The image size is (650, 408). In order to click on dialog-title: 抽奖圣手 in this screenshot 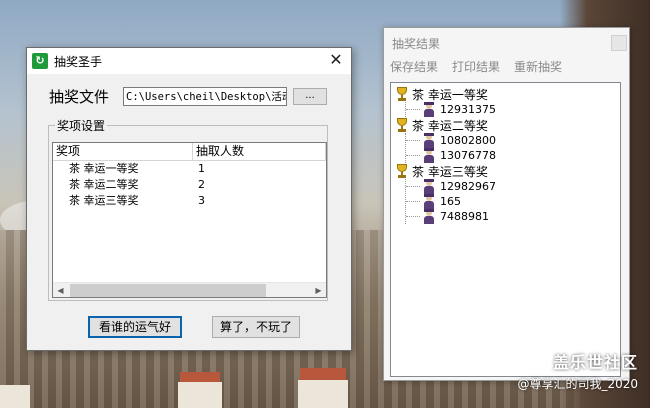, I will do `click(78, 61)`.